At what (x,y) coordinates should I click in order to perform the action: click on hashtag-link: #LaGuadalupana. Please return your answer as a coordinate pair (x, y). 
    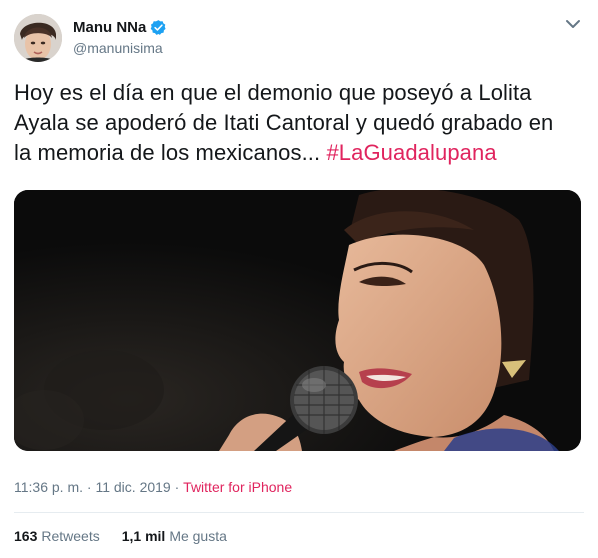
    Looking at the image, I should click on (411, 152).